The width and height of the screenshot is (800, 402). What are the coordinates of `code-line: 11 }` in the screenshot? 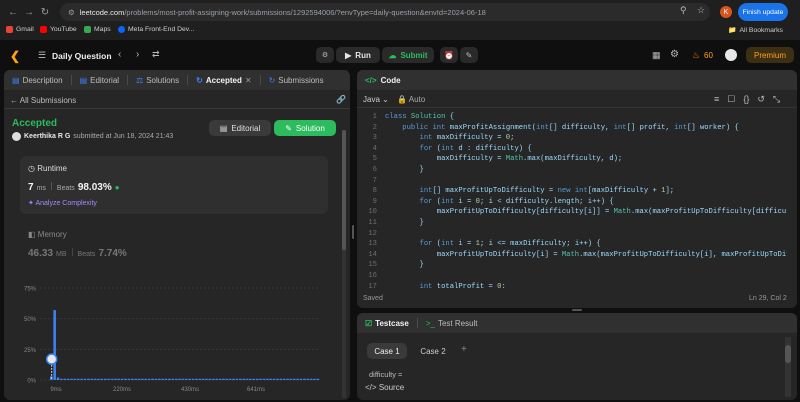 It's located at (572, 223).